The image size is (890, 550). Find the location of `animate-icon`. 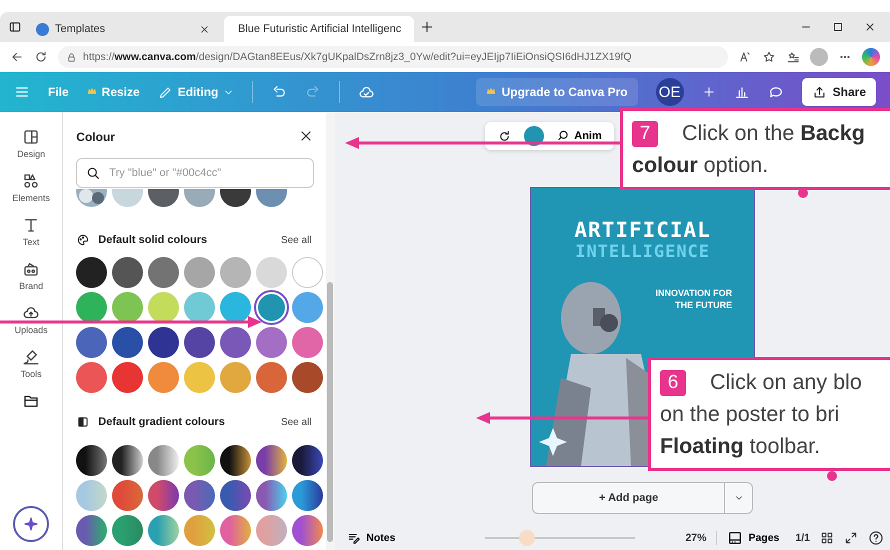

animate-icon is located at coordinates (563, 136).